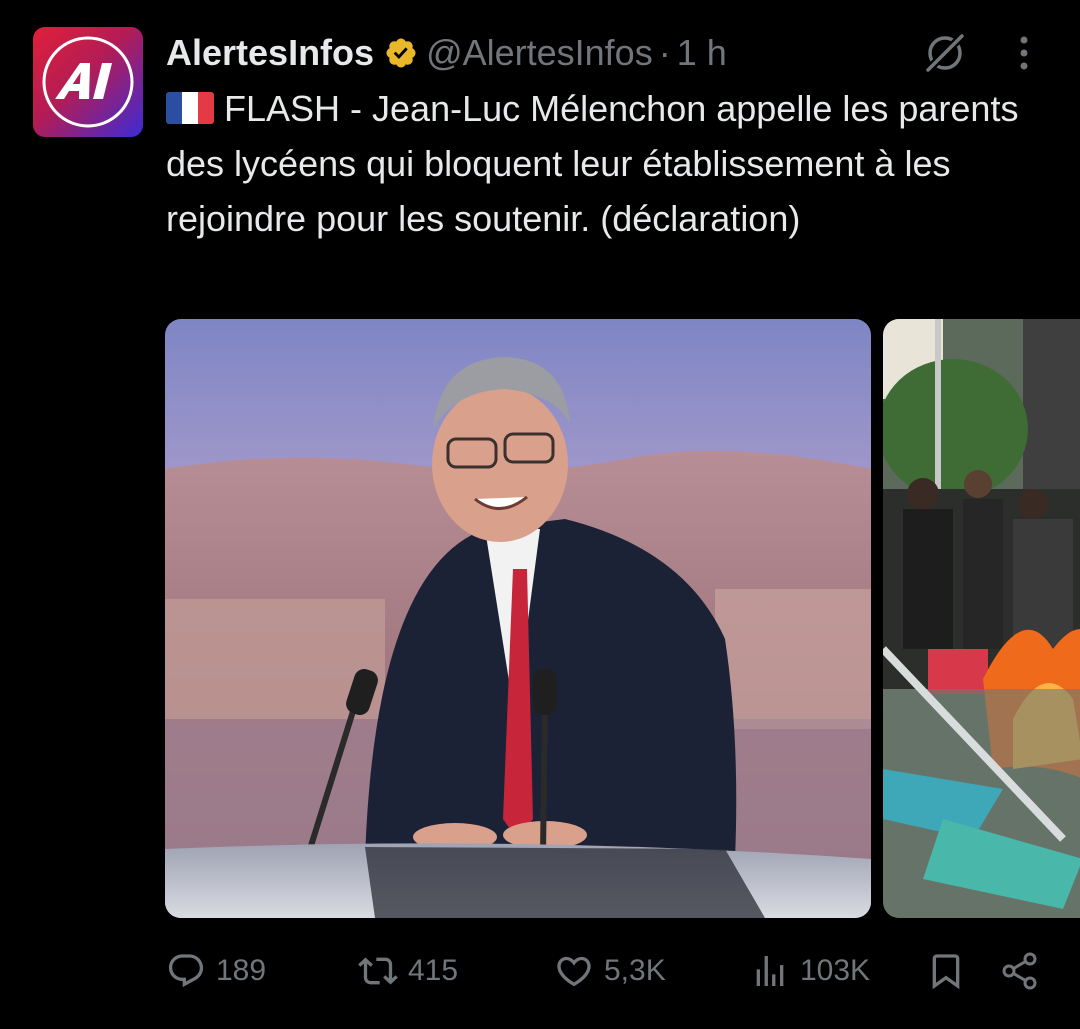 This screenshot has height=1029, width=1080. I want to click on bookmark-icon, so click(946, 972).